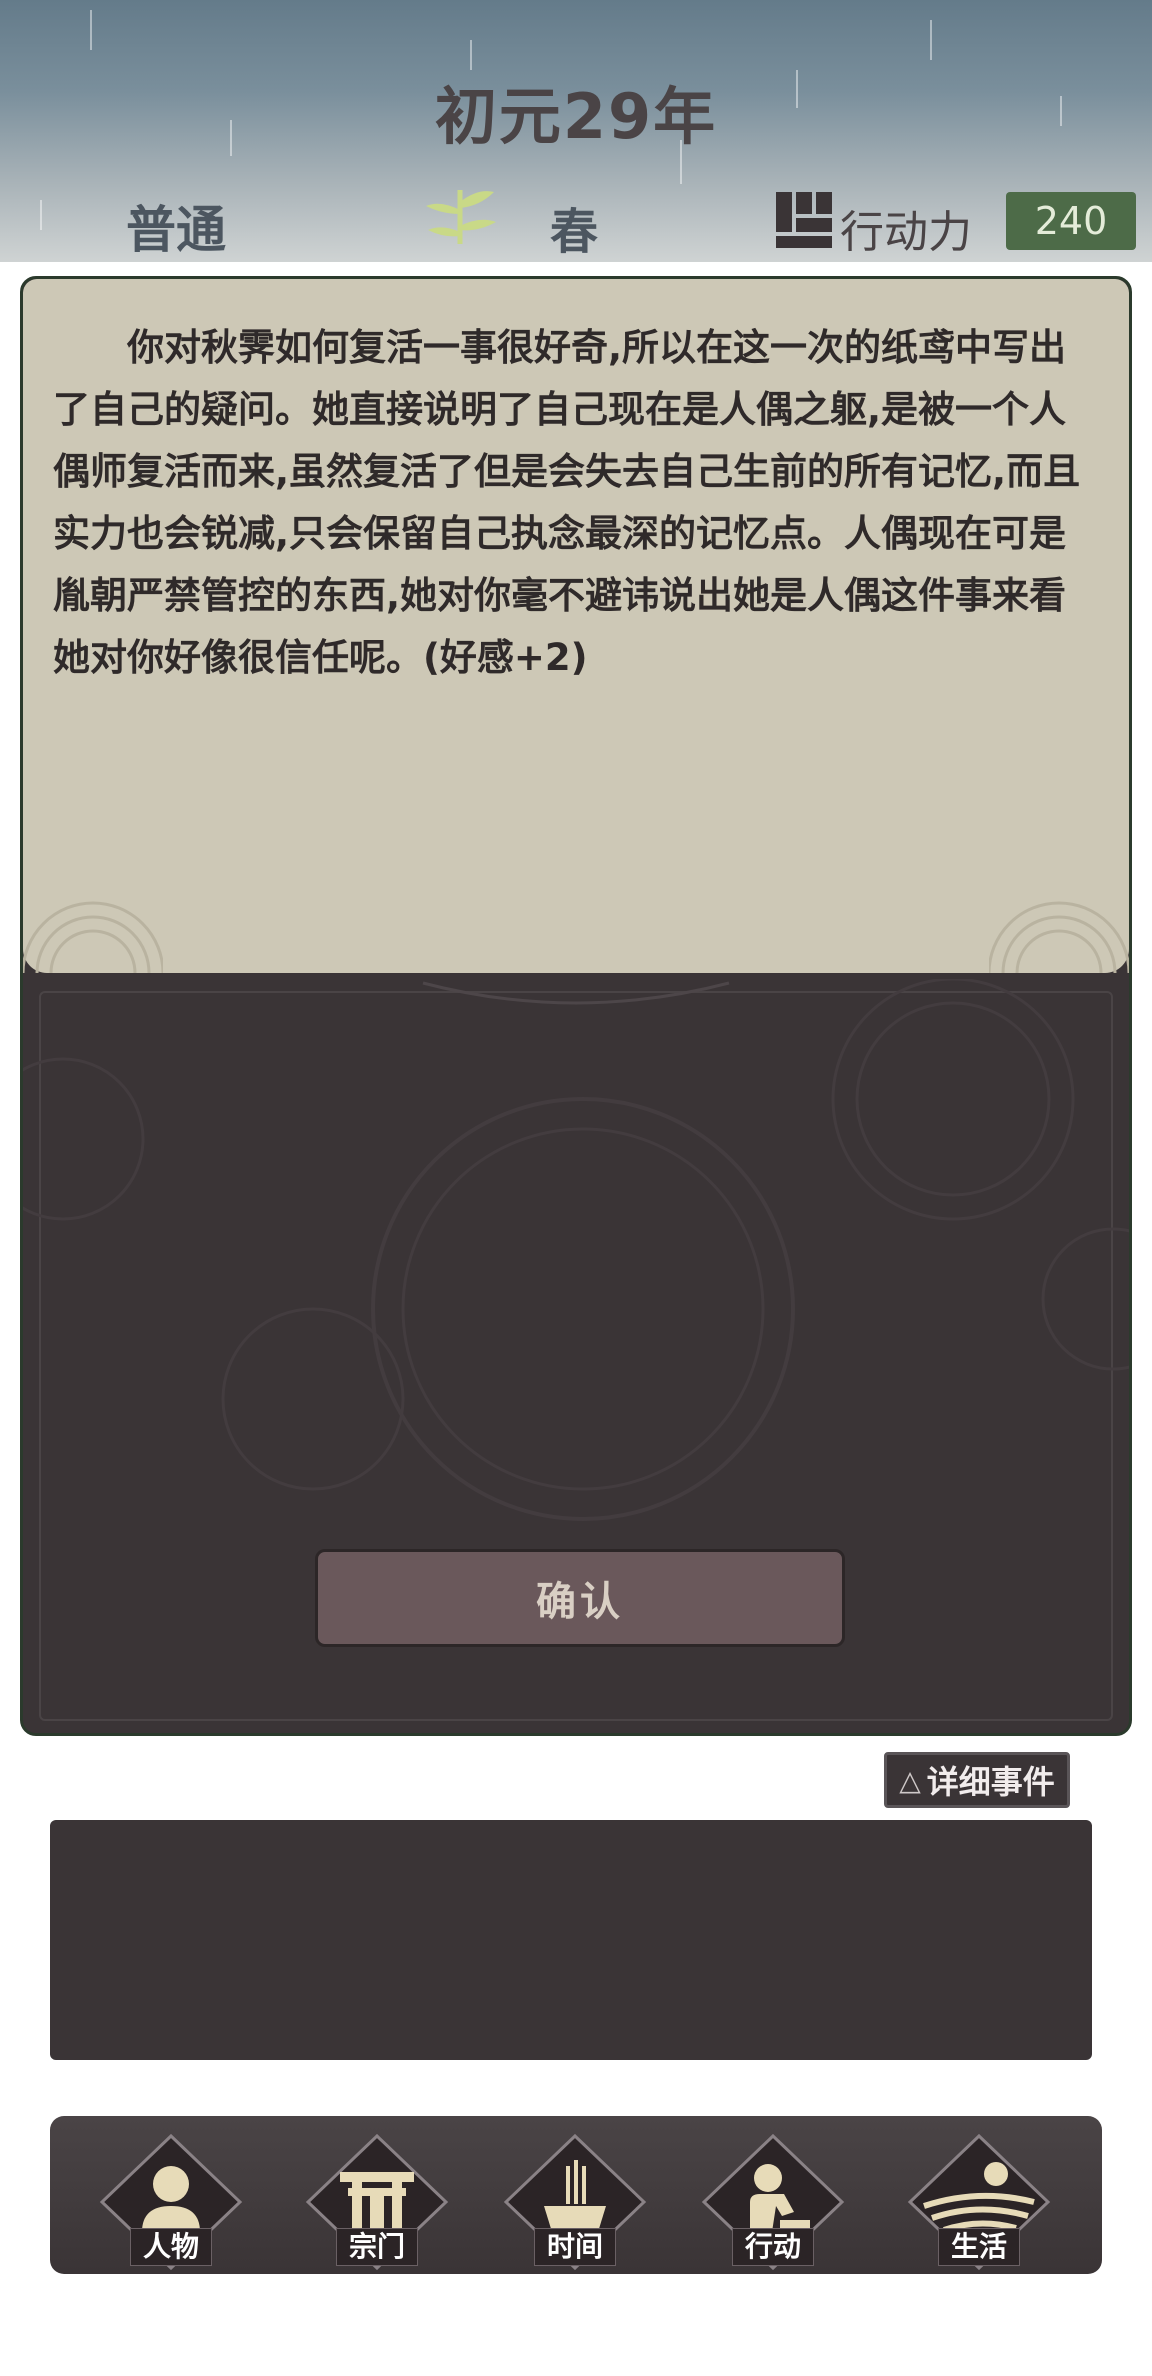  I want to click on bamboo-sprout-icon, so click(461, 217).